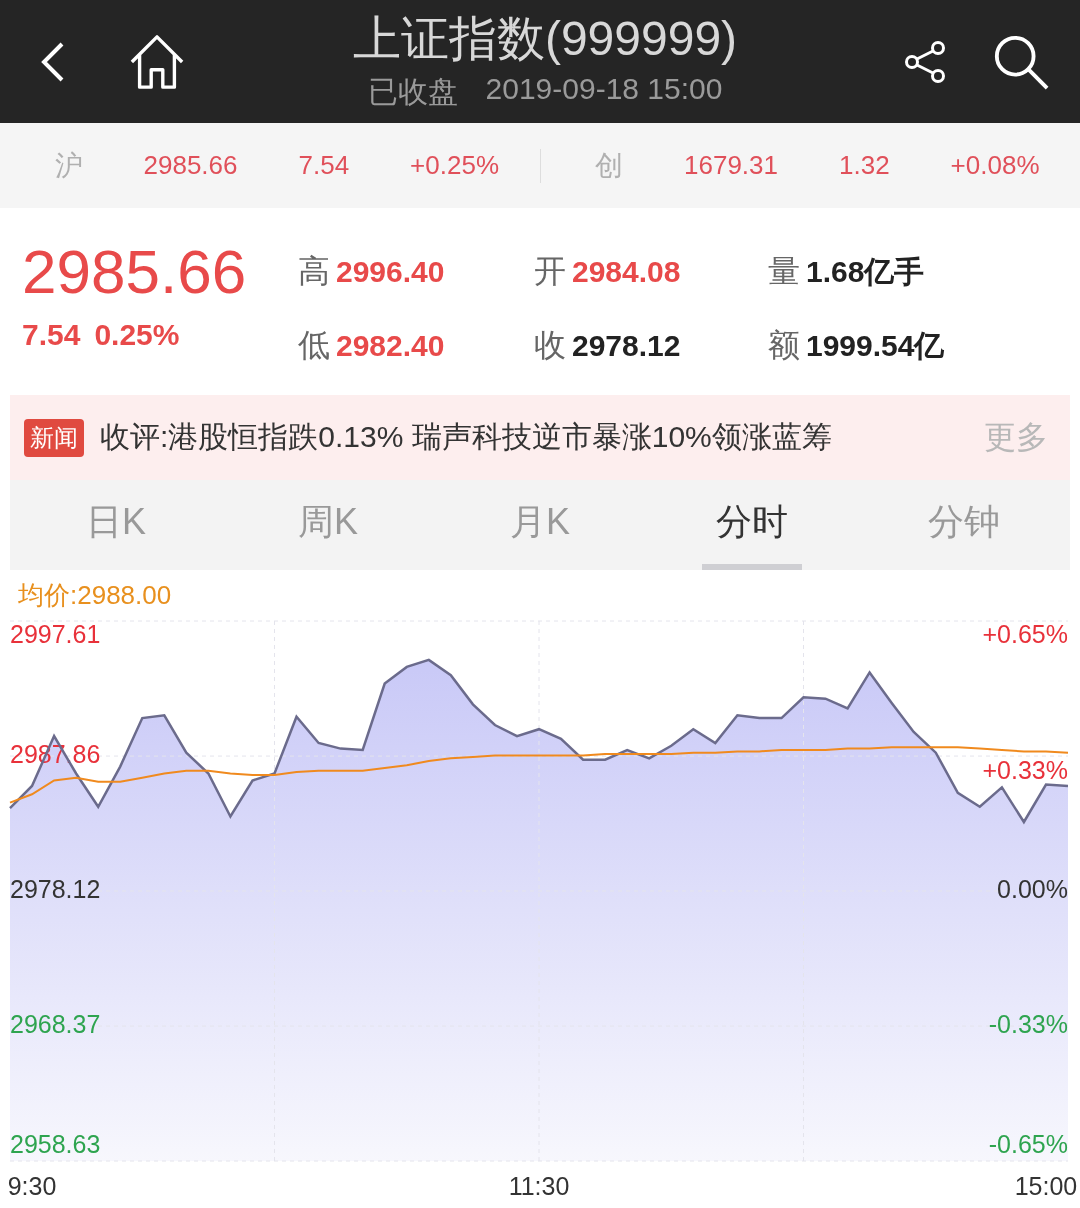 Image resolution: width=1080 pixels, height=1208 pixels. What do you see at coordinates (412, 92) in the screenshot?
I see `market-status: 已收盘` at bounding box center [412, 92].